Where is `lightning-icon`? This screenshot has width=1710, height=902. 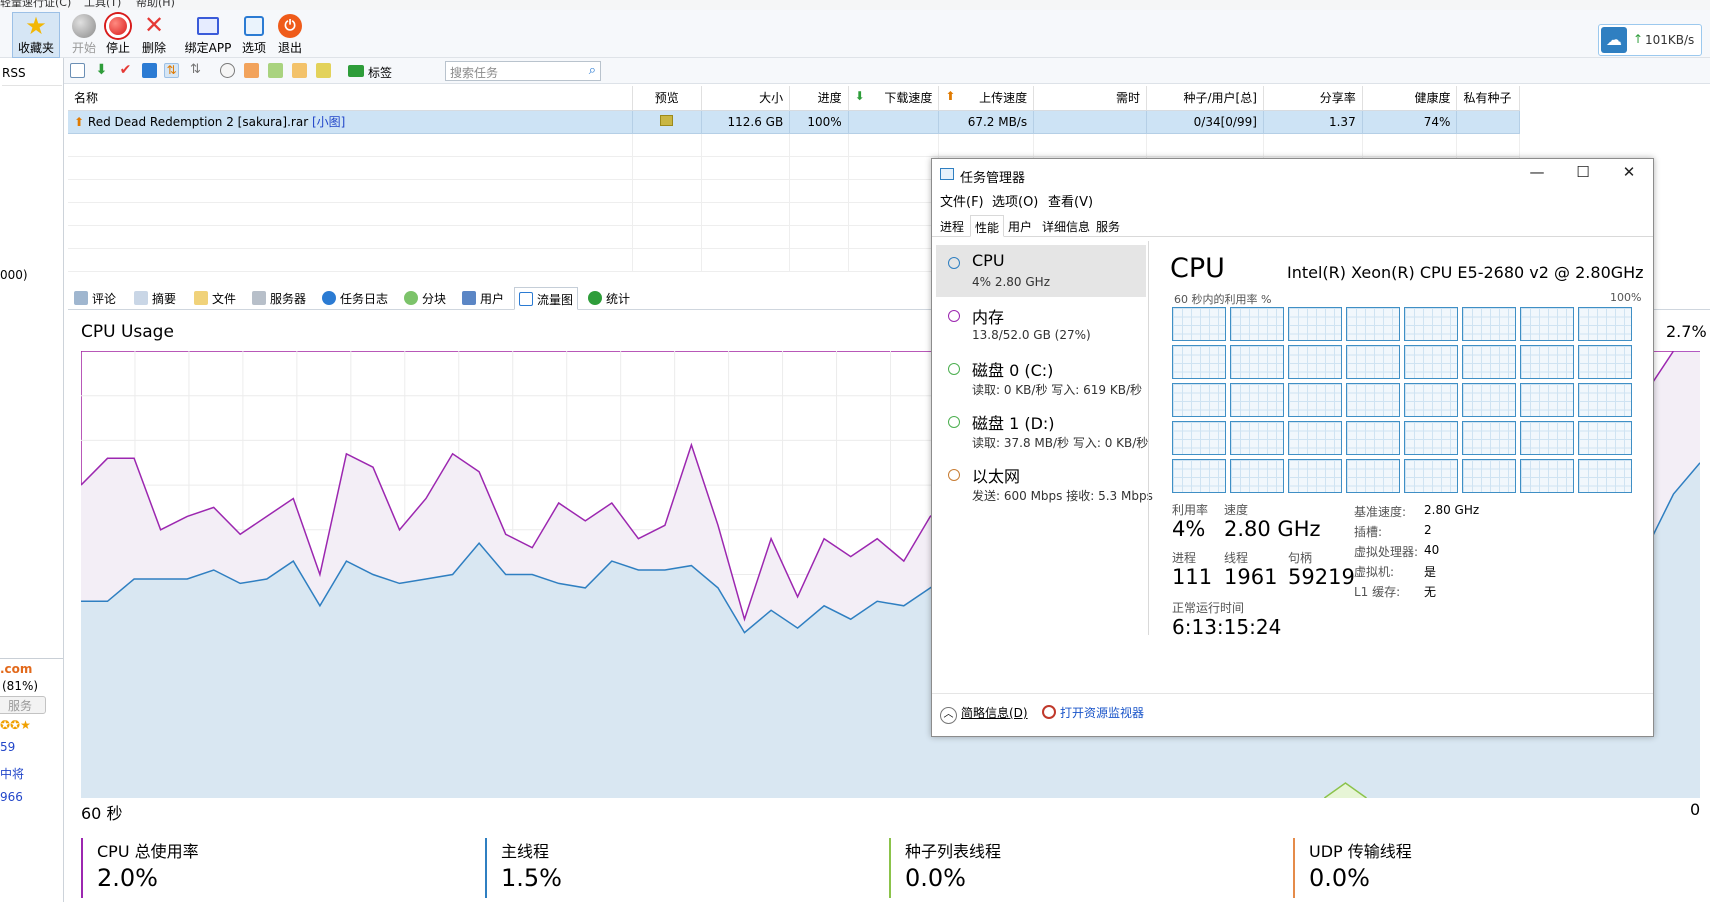
lightning-icon is located at coordinates (323, 70).